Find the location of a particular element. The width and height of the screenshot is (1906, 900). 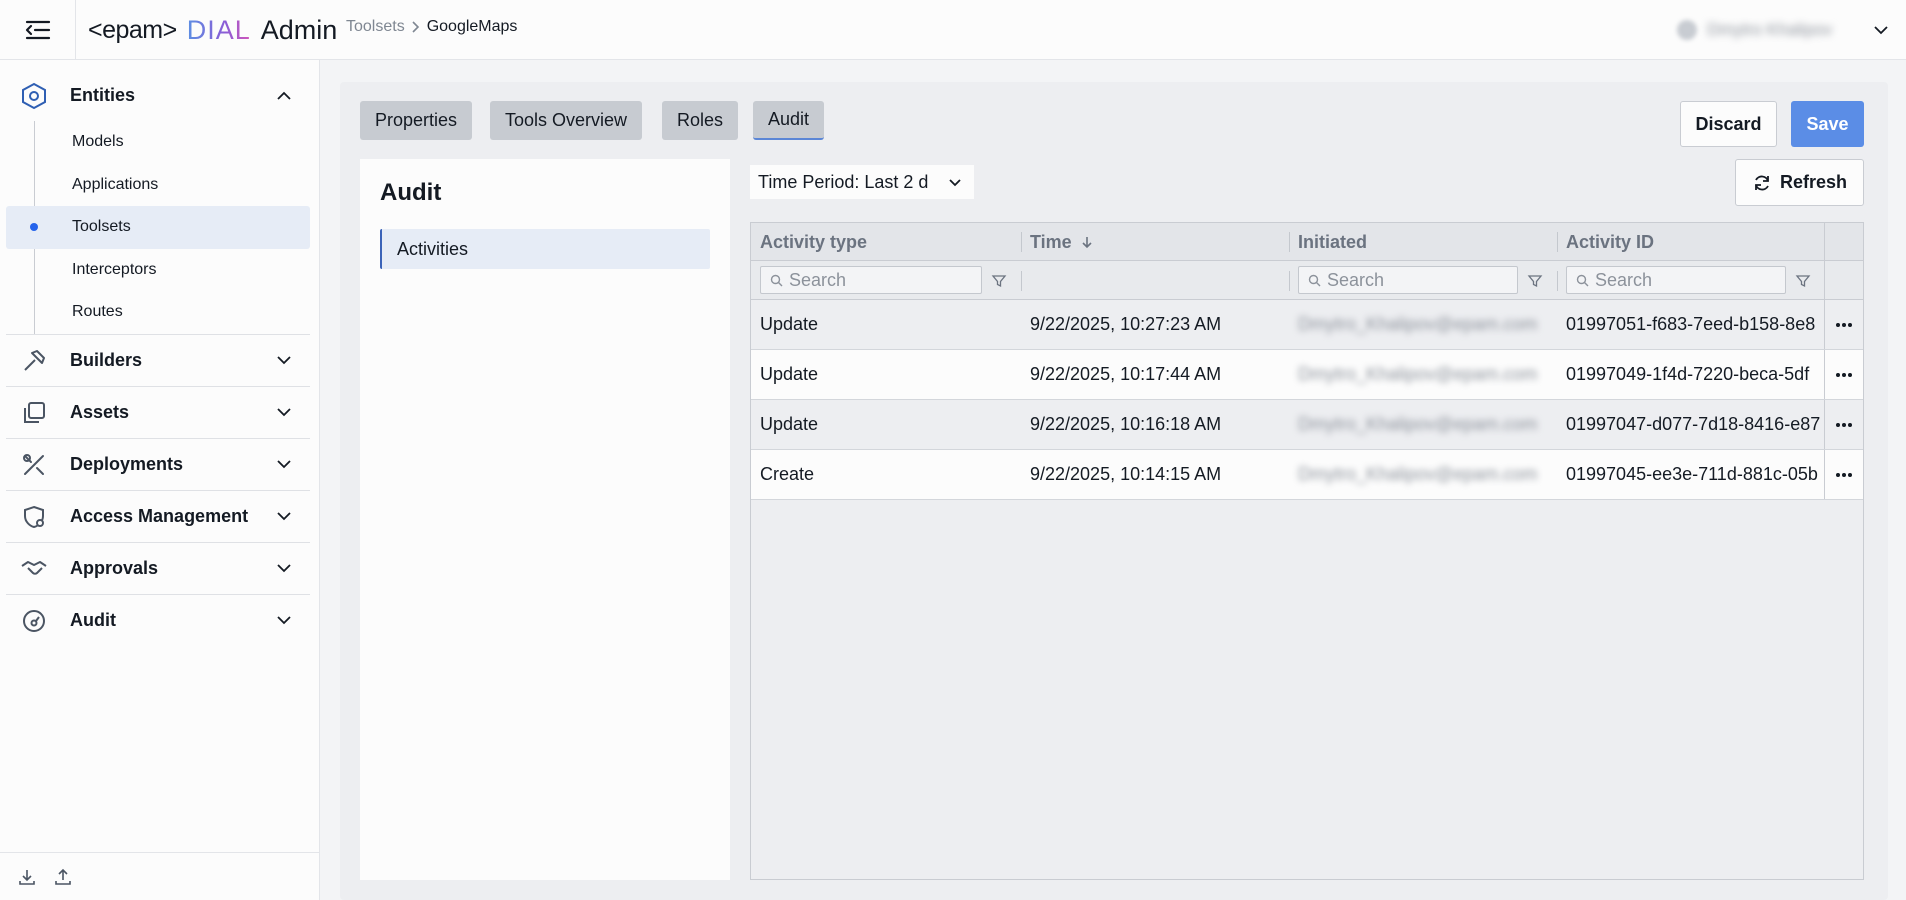

initiated-search: Search is located at coordinates (1408, 280).